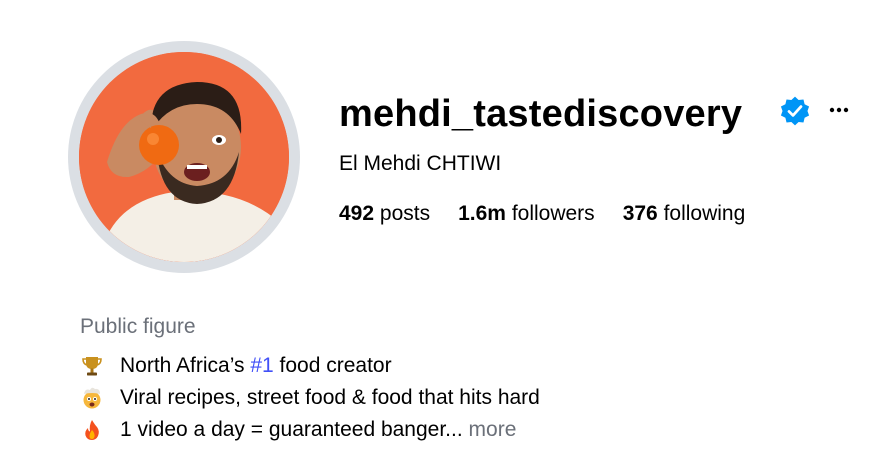 Image resolution: width=877 pixels, height=457 pixels. I want to click on more-options-icon, so click(839, 110).